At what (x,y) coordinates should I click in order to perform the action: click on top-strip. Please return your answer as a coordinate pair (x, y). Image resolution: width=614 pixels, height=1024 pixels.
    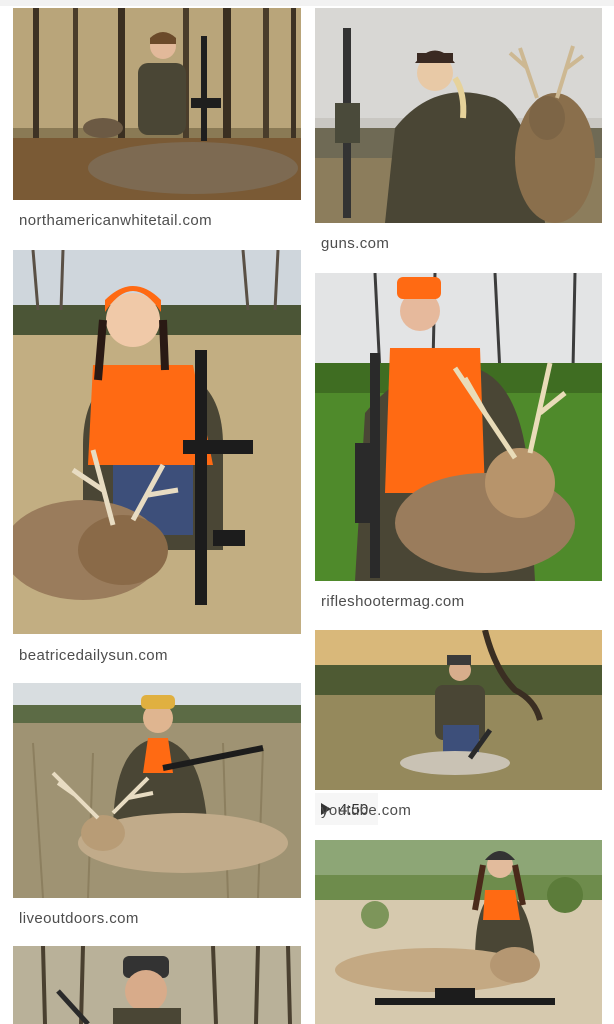
    Looking at the image, I should click on (307, 3).